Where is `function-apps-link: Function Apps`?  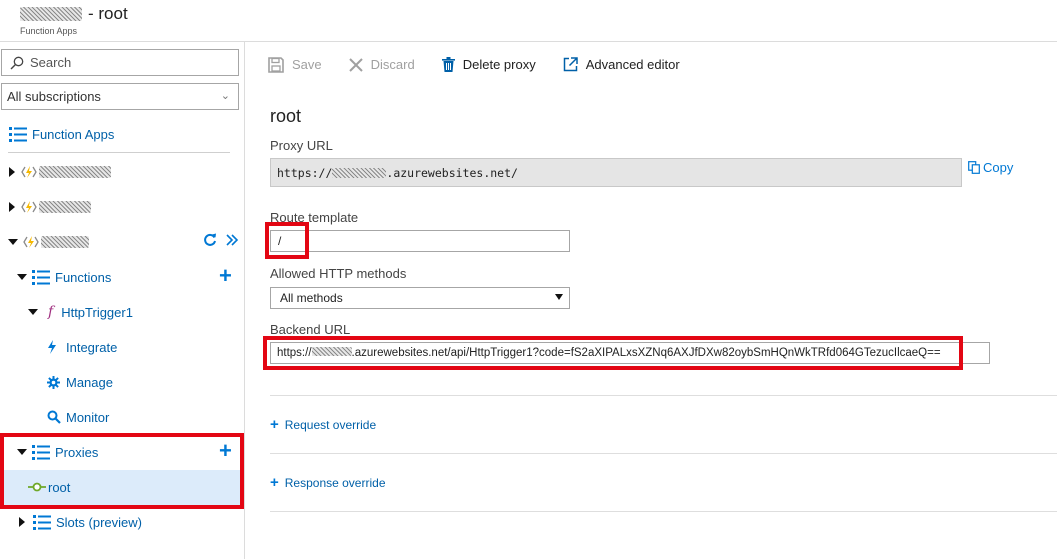 function-apps-link: Function Apps is located at coordinates (121, 134).